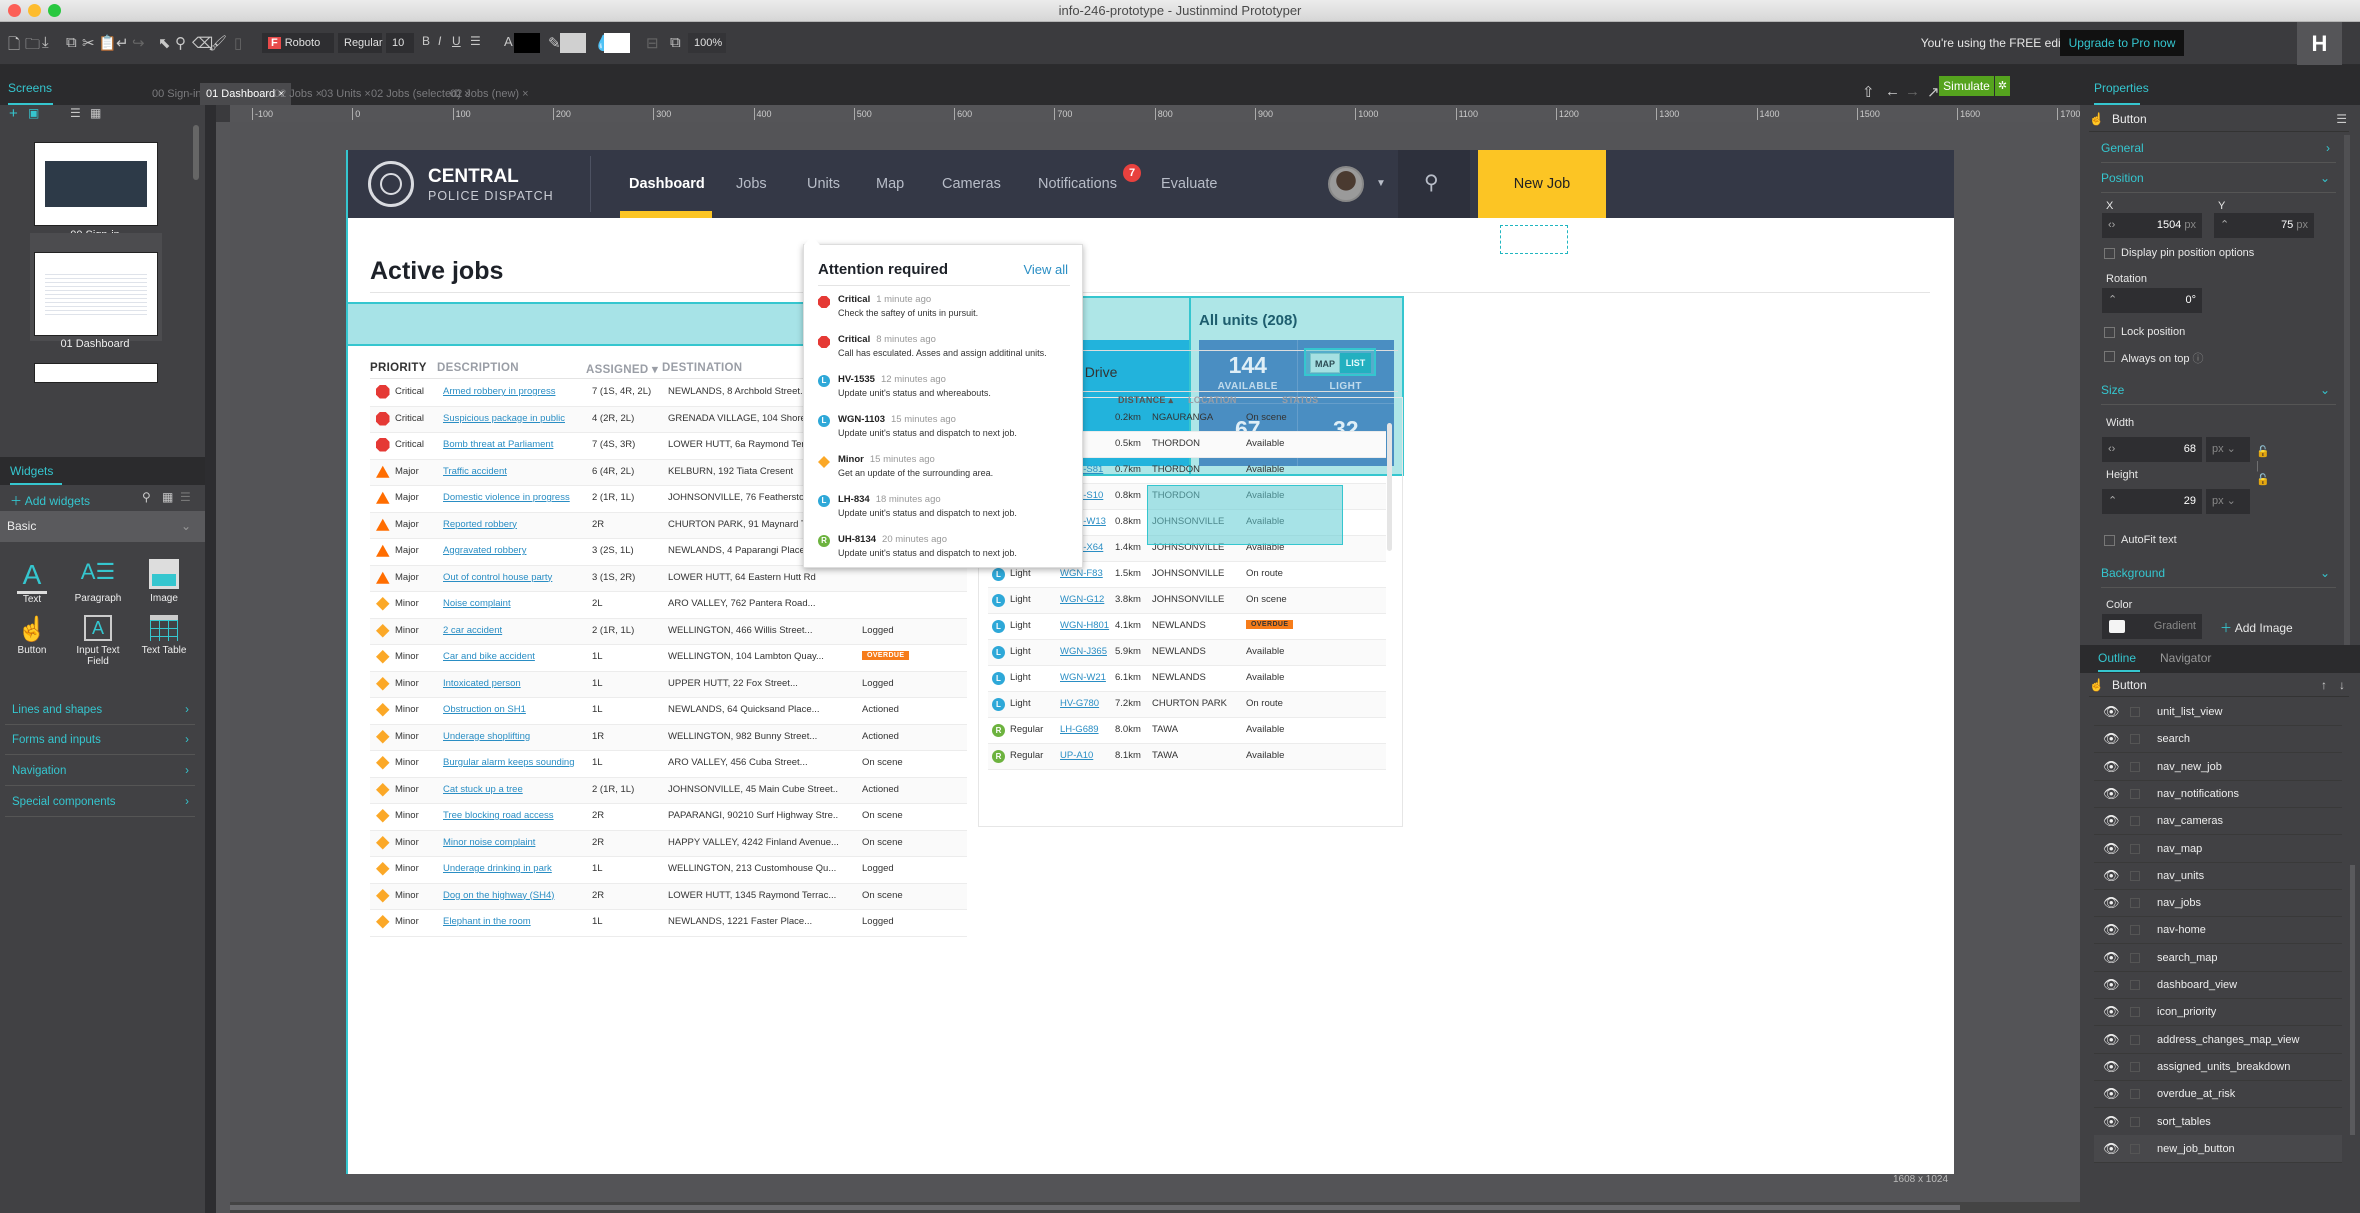  Describe the element at coordinates (2002, 86) in the screenshot. I see `simulate-settings-icon: ✲` at that location.